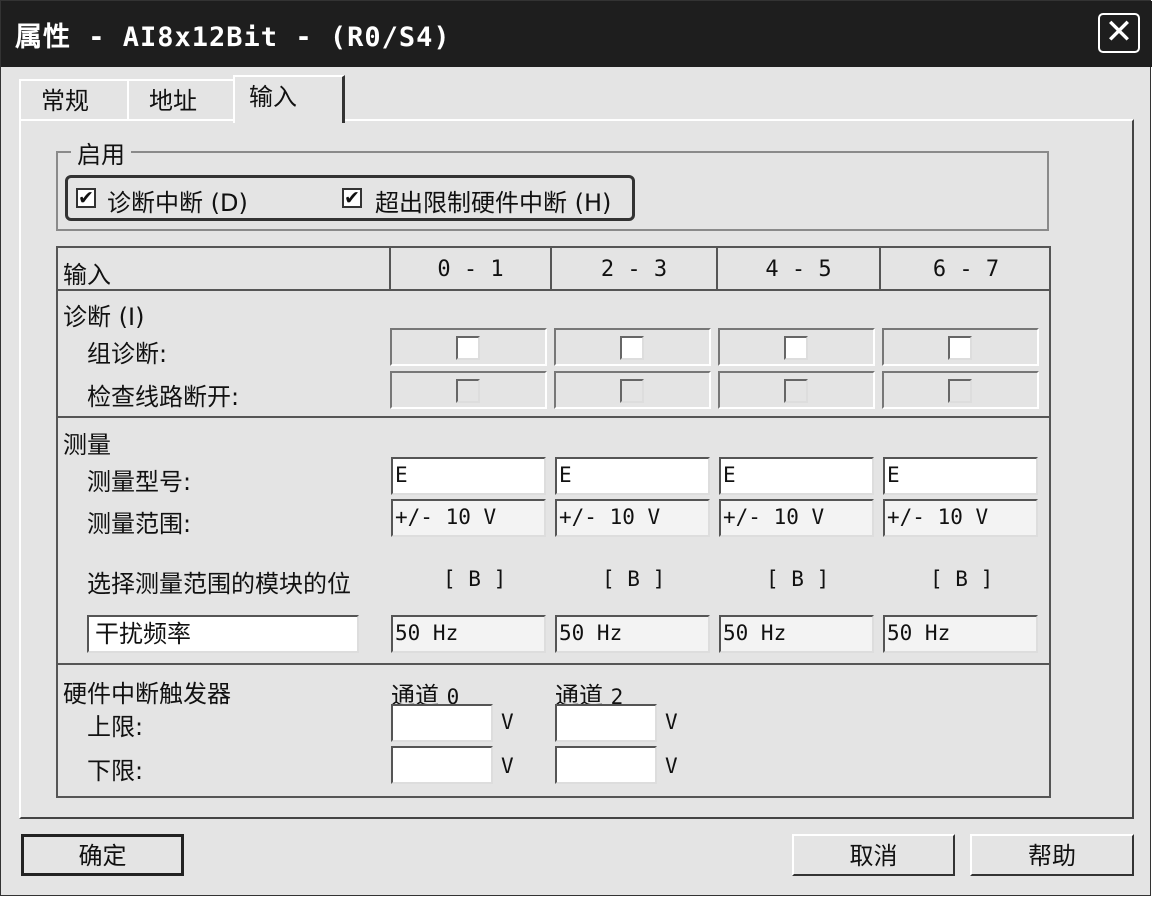 The width and height of the screenshot is (1153, 898). Describe the element at coordinates (493, 200) in the screenshot. I see `limit-interrupt-label: 超出限制硬件中断 (H)` at that location.